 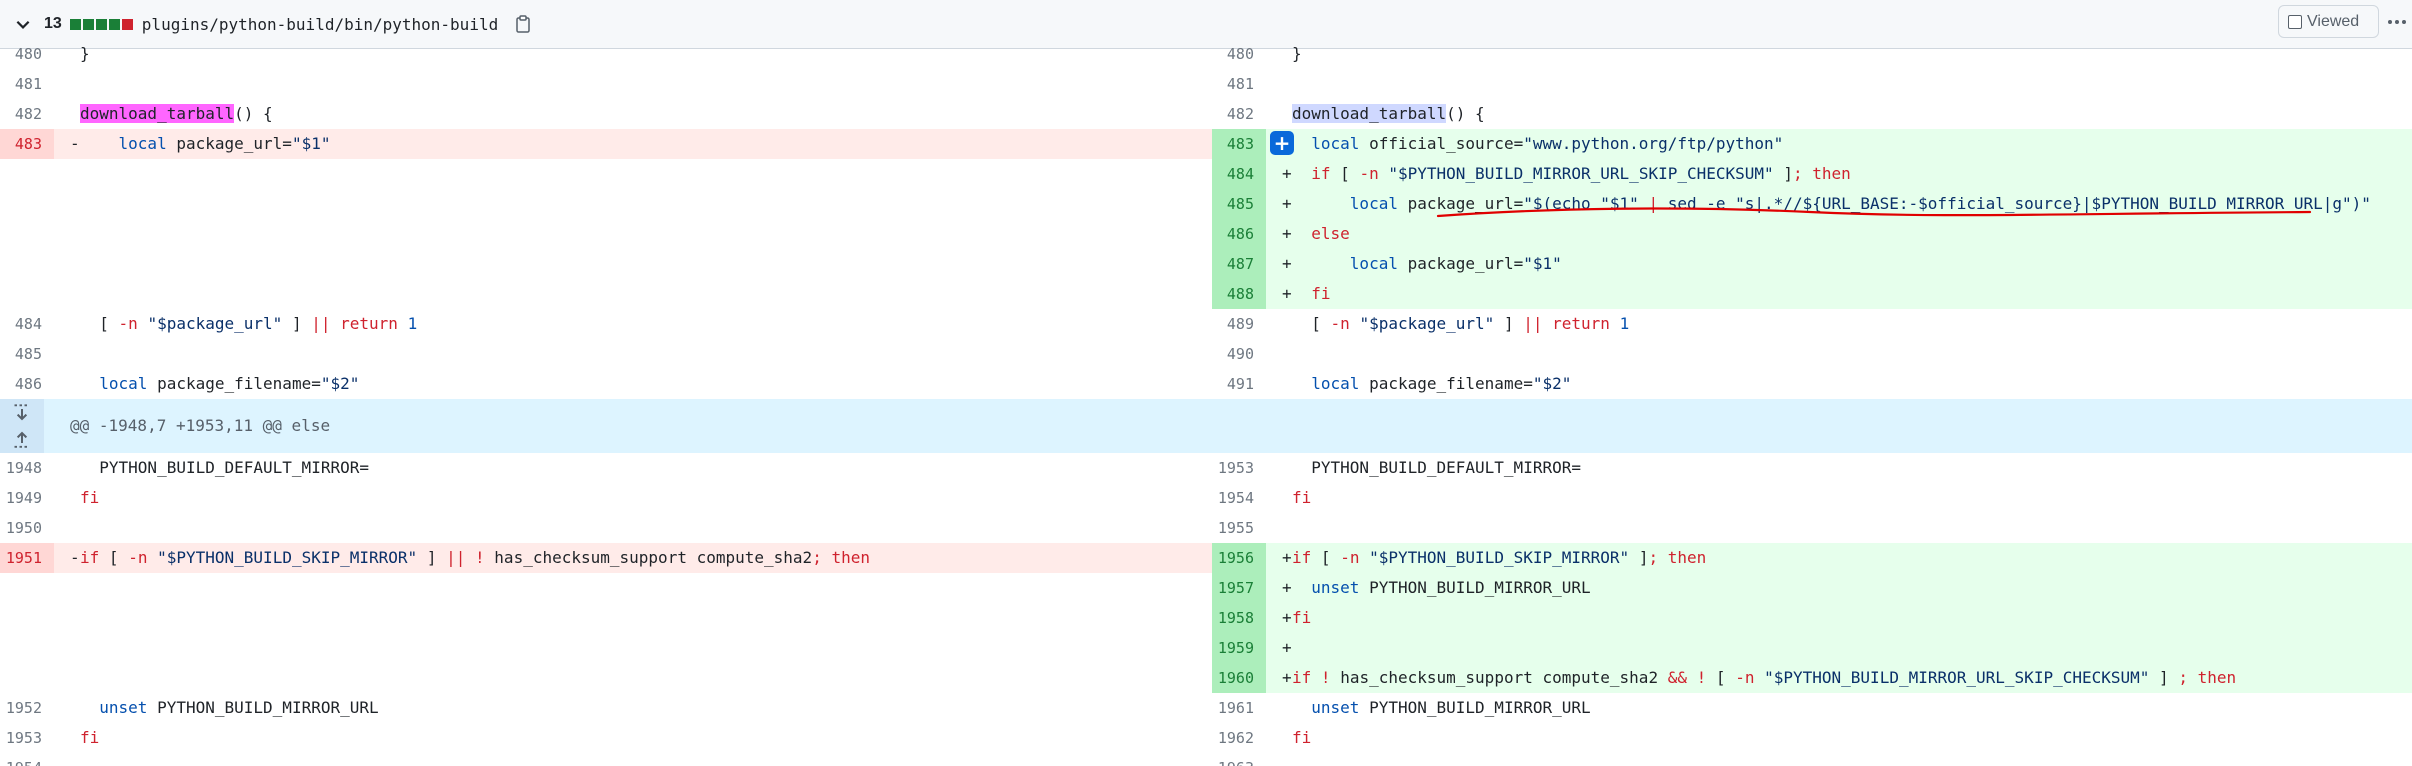 What do you see at coordinates (200, 425) in the screenshot?
I see `hunk-header-text: @@ -1948,7 +1953,11 @@ else` at bounding box center [200, 425].